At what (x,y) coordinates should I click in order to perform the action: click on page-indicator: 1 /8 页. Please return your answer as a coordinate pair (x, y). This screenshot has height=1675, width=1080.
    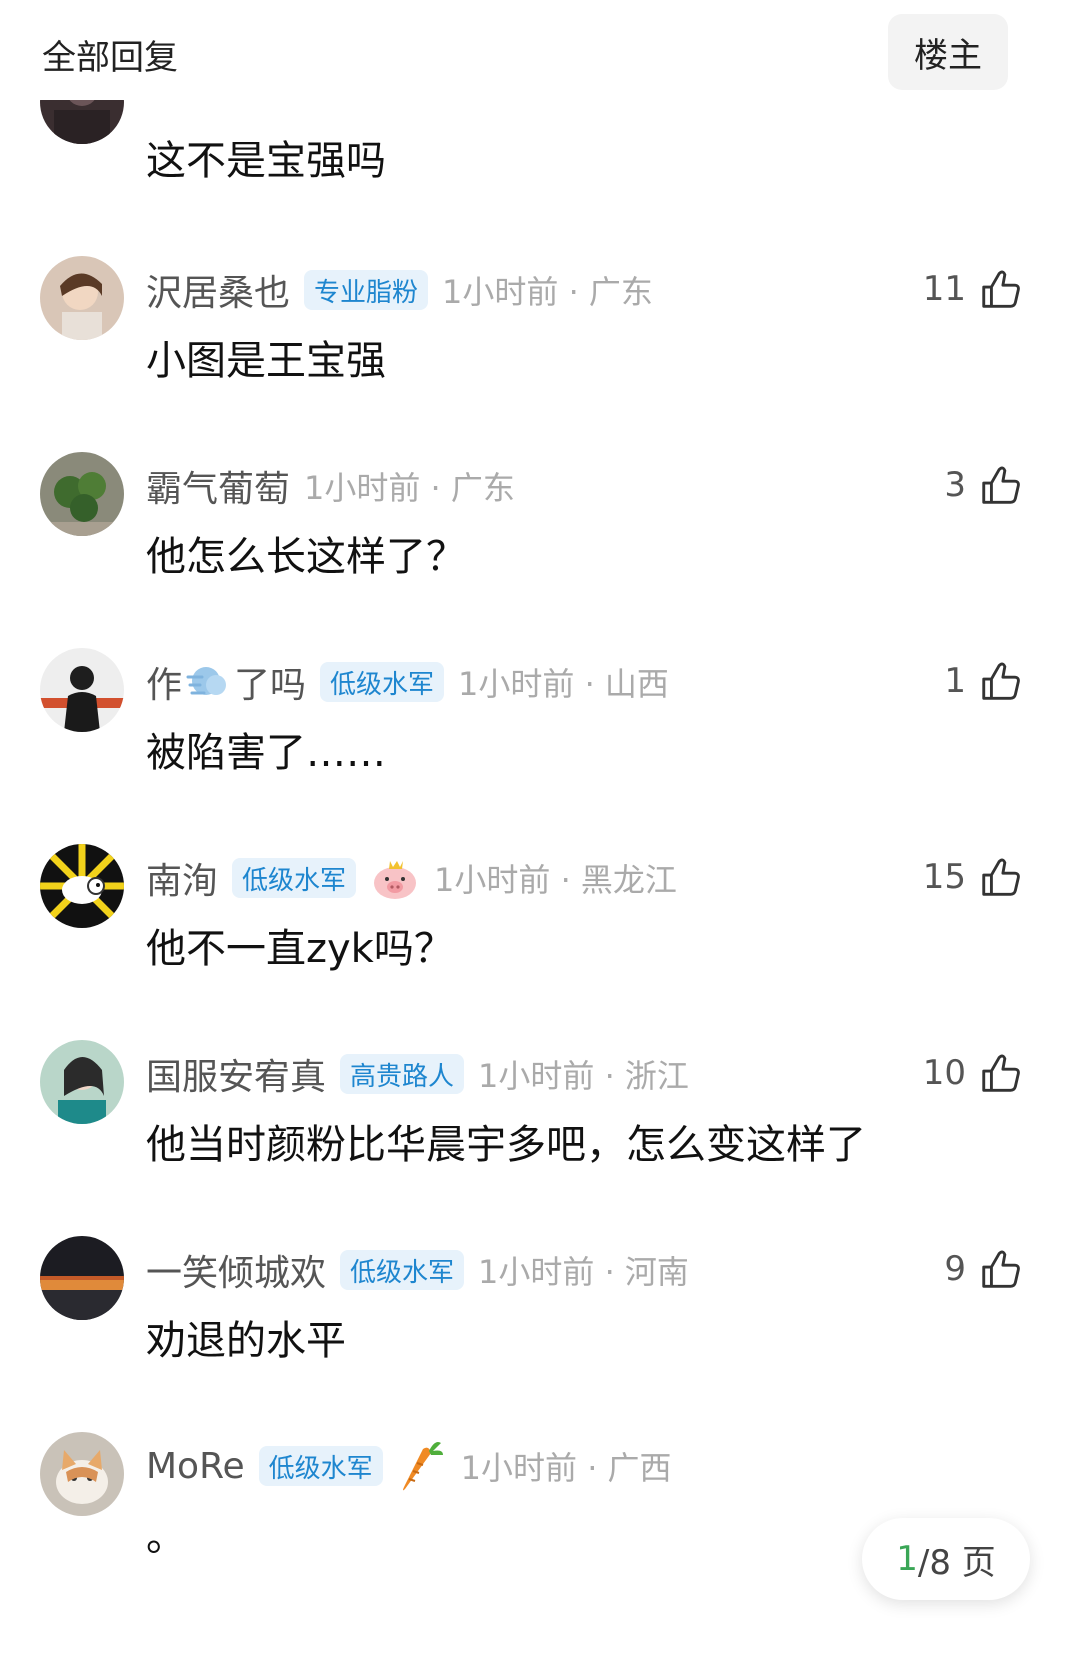
    Looking at the image, I should click on (946, 1559).